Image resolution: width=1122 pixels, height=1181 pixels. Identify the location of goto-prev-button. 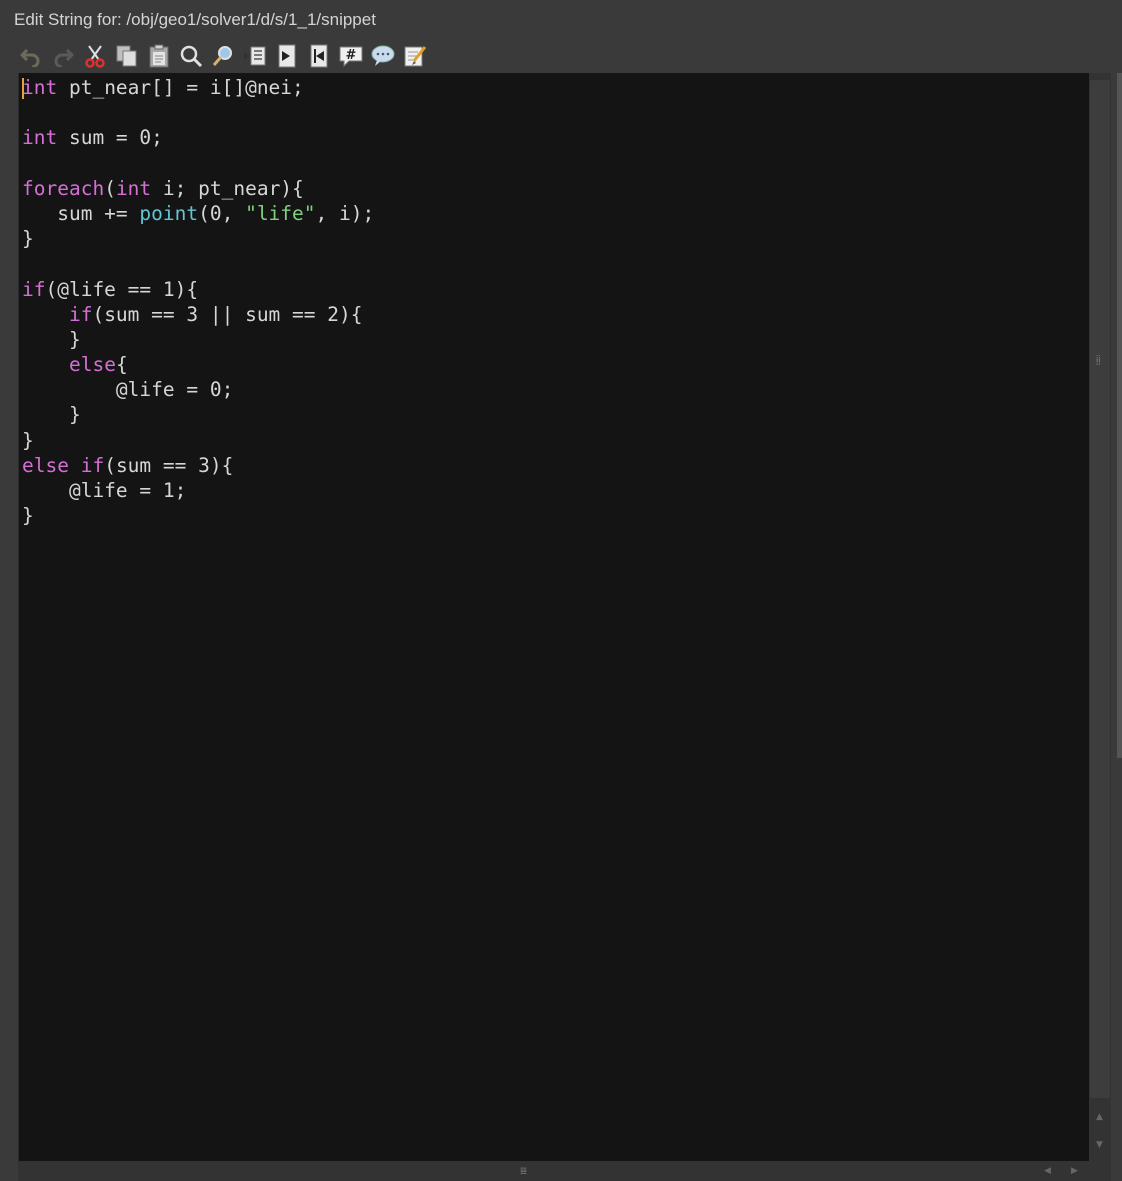
(319, 56).